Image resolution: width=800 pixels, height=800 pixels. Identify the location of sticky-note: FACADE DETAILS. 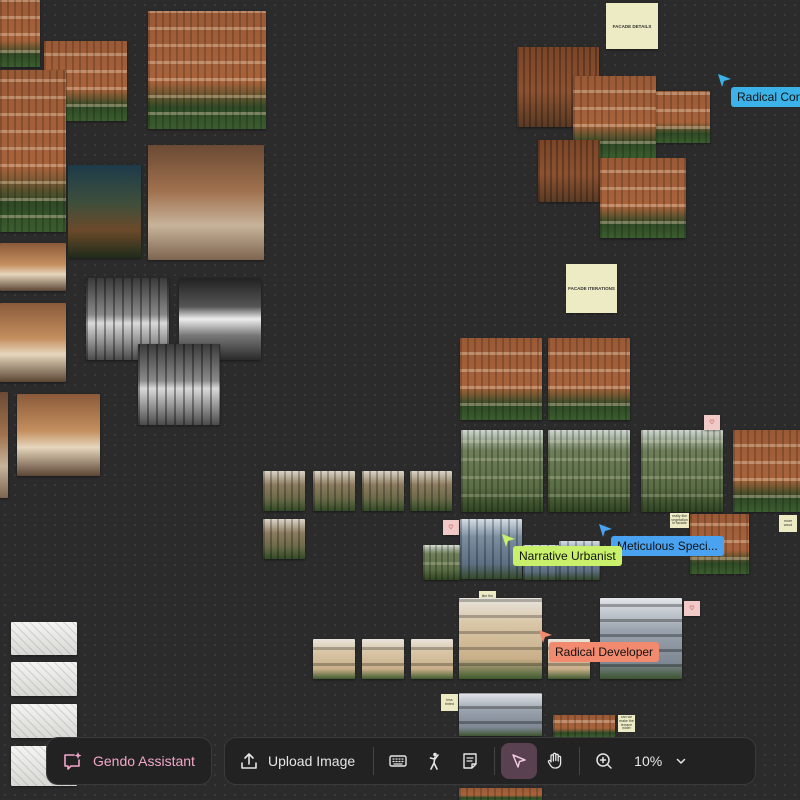
(632, 26).